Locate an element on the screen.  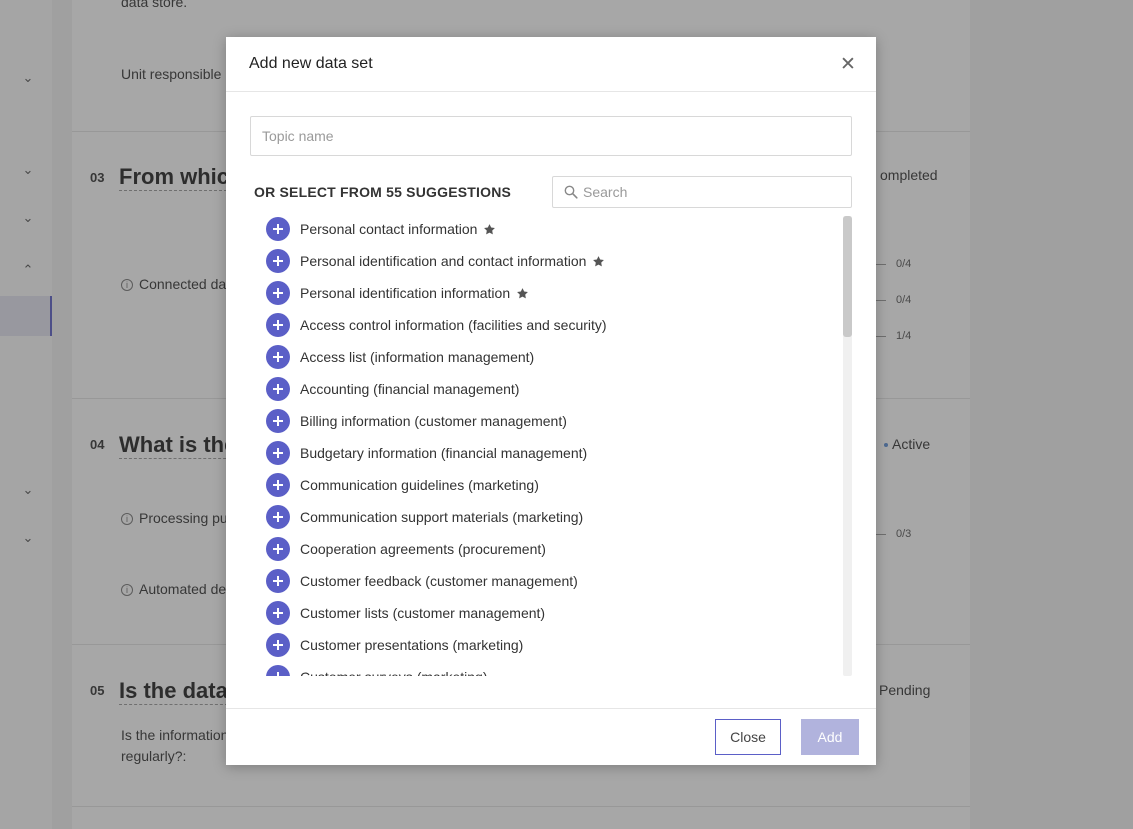
suggestion-item: Customer surveys (marketing) is located at coordinates (377, 670).